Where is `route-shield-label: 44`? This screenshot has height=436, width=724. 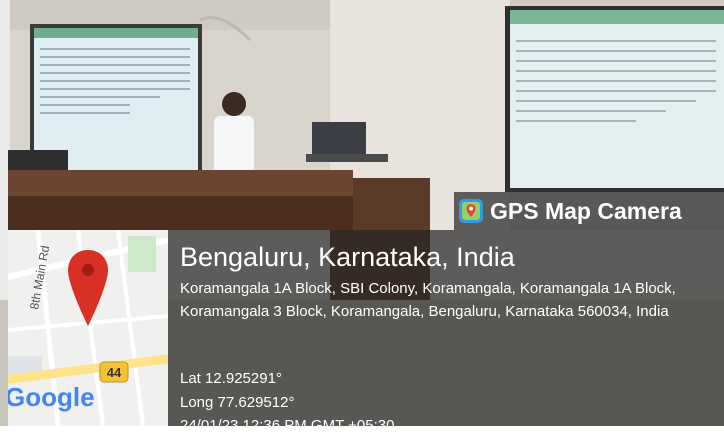 route-shield-label: 44 is located at coordinates (114, 372).